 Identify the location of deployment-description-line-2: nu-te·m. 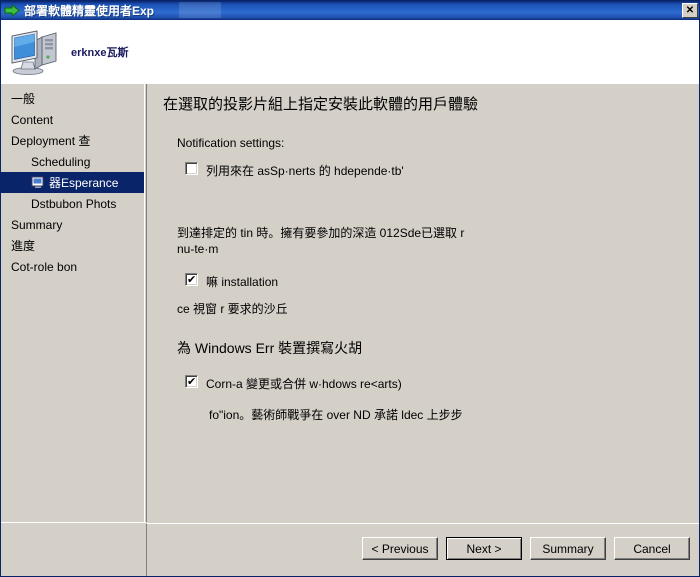
(198, 249).